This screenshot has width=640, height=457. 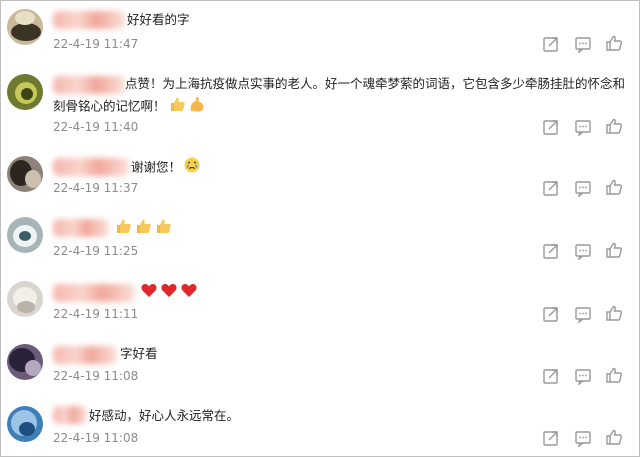 I want to click on comment-text: 谢谢您！, so click(x=166, y=168).